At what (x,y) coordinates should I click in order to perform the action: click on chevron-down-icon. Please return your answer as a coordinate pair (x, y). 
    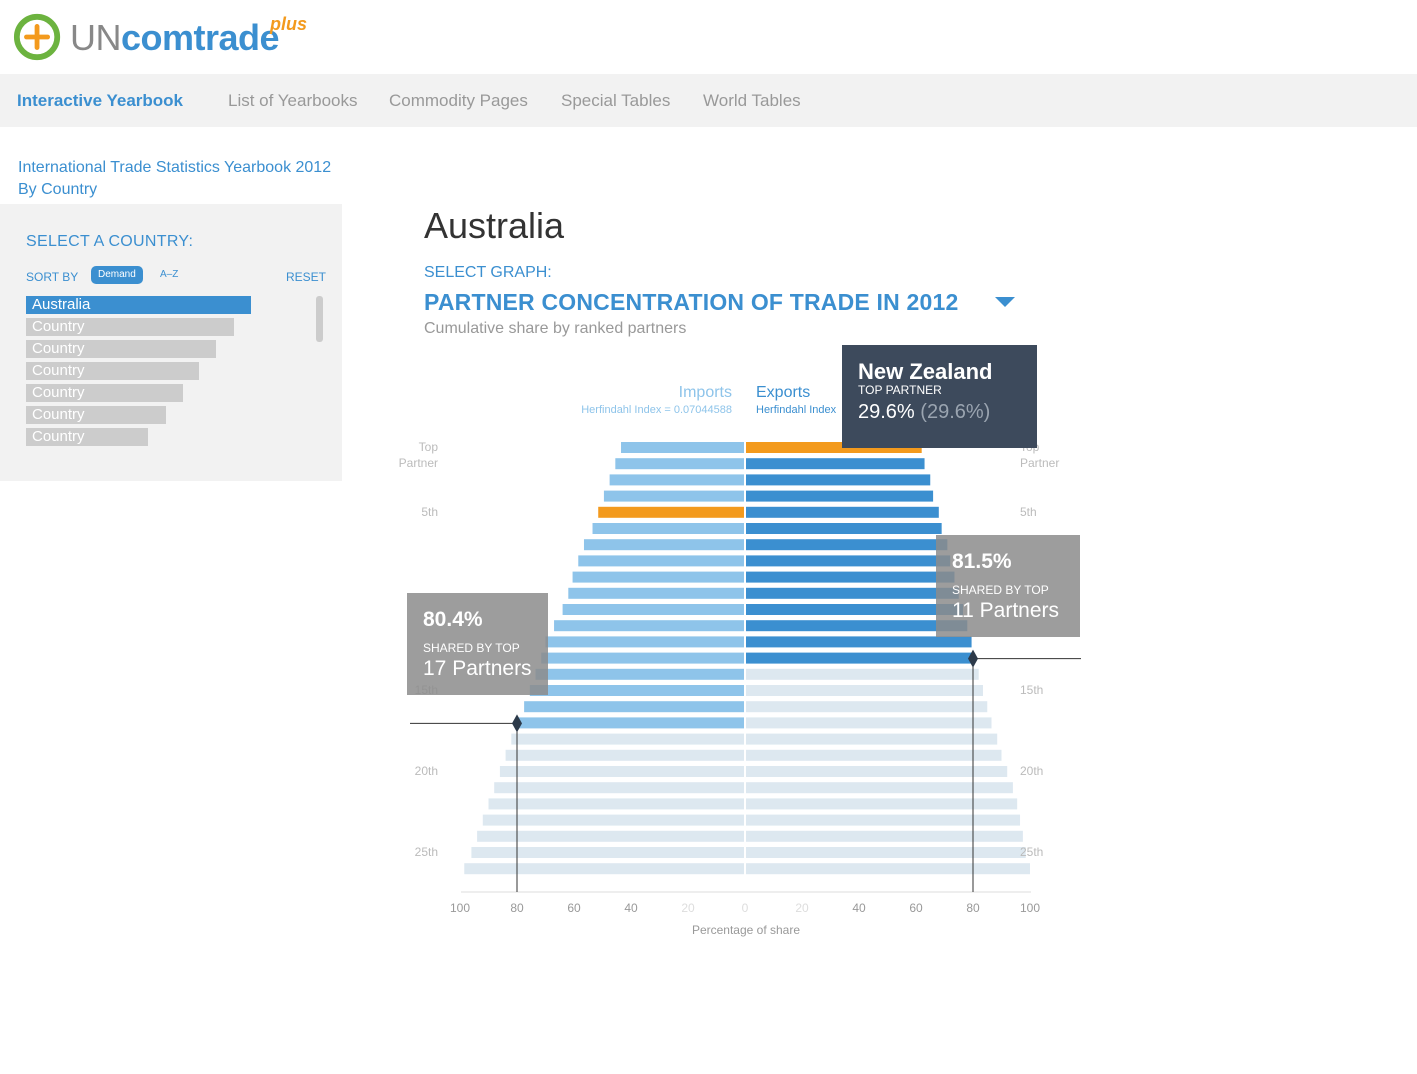
    Looking at the image, I should click on (1005, 302).